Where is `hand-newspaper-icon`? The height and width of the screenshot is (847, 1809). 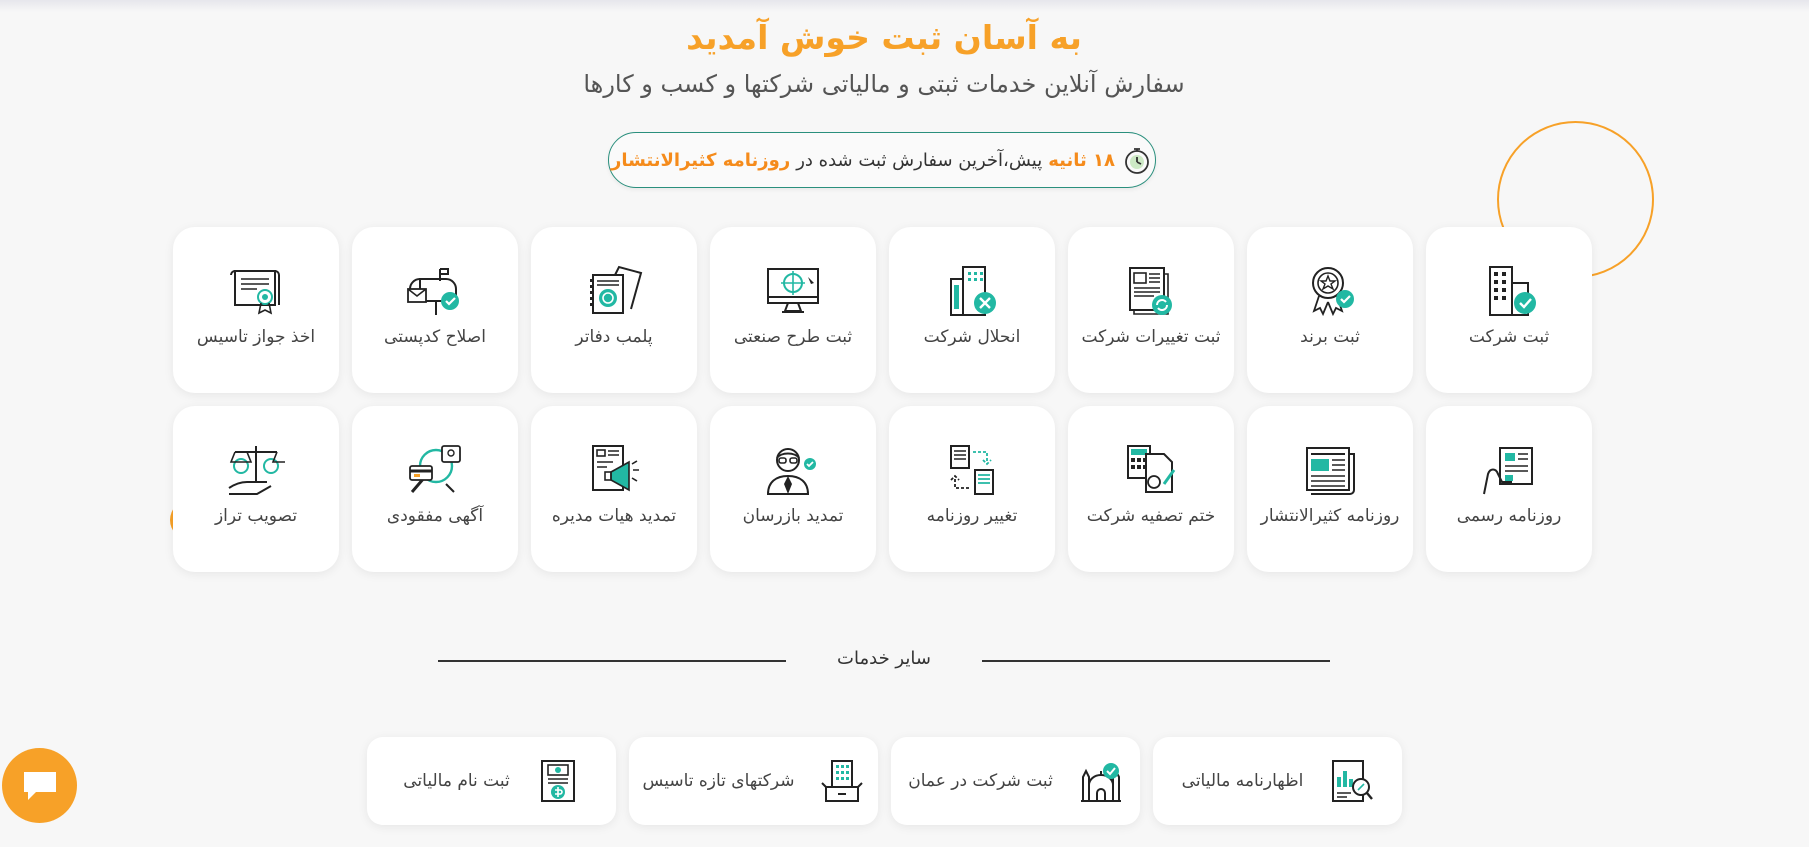 hand-newspaper-icon is located at coordinates (1508, 471).